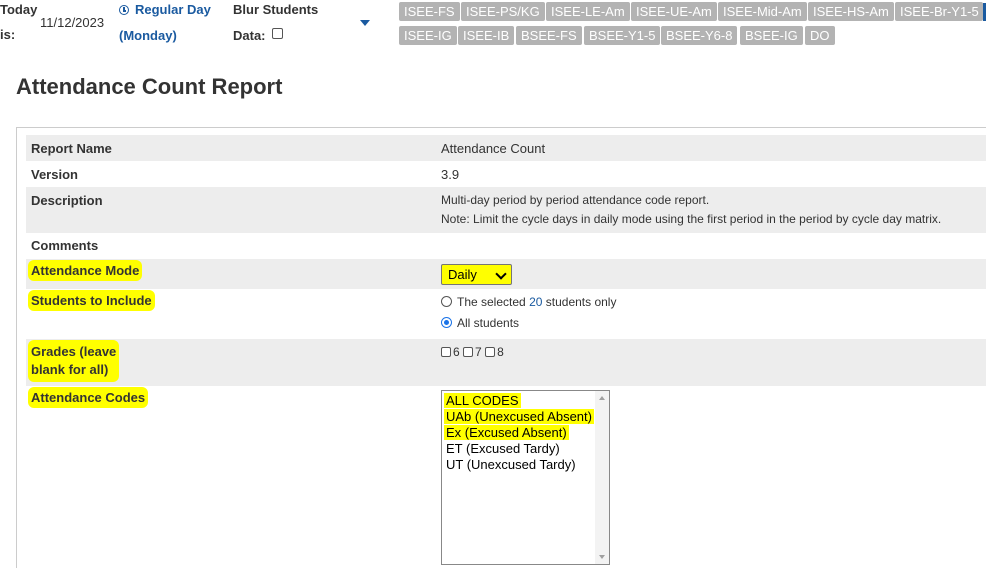  I want to click on report-name-value: Attendance Count, so click(493, 148).